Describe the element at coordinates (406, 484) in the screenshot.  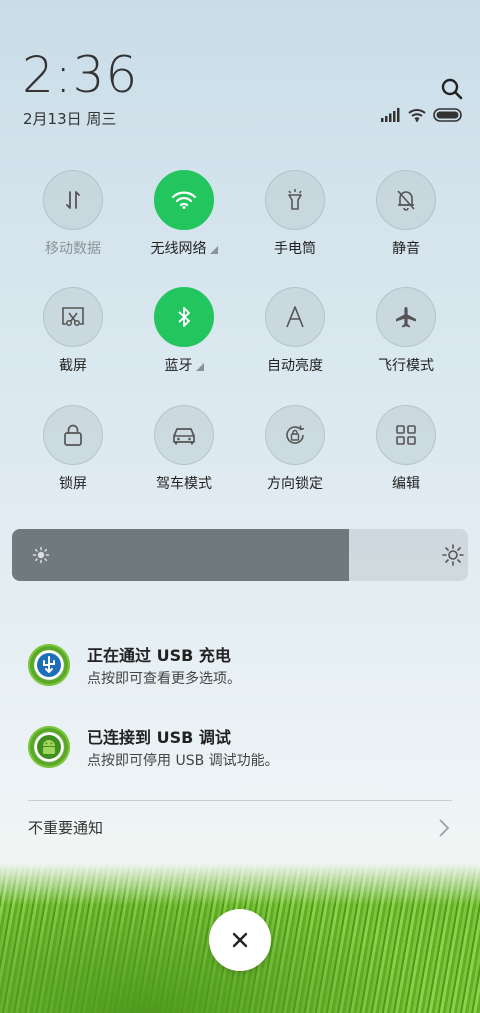
I see `tile-label: 编辑` at that location.